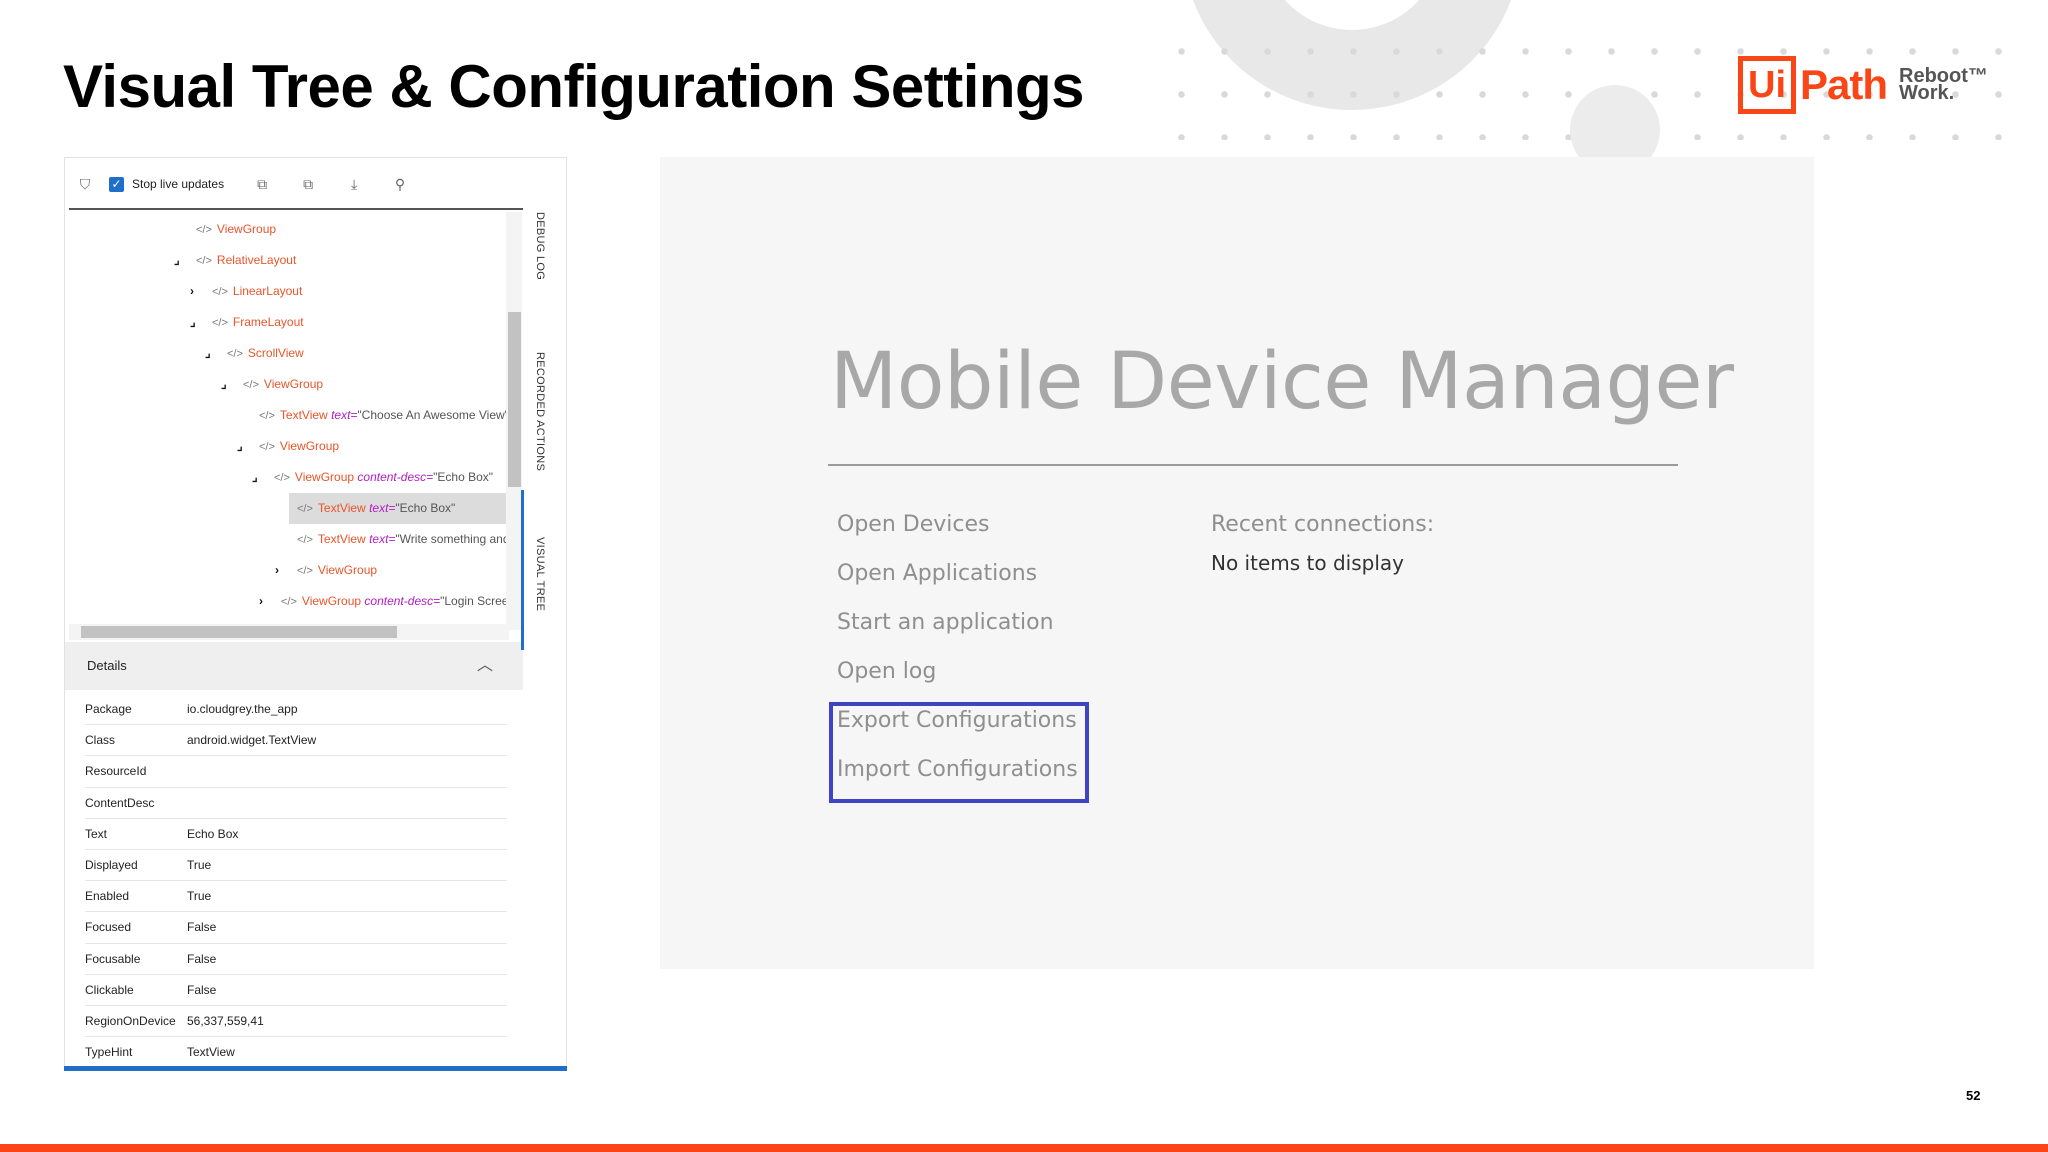 The width and height of the screenshot is (2048, 1152). I want to click on details-row: Package io.cloudgrey.the_app, so click(296, 710).